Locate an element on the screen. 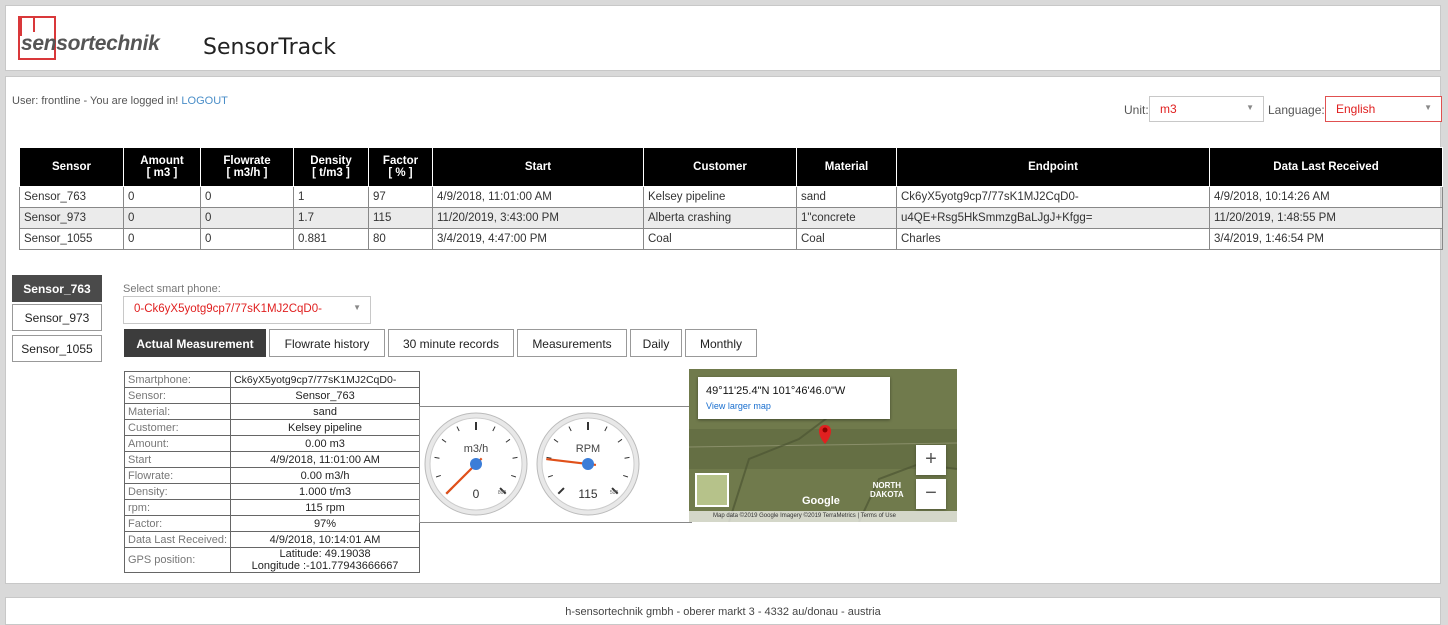  column-header: Start is located at coordinates (538, 167).